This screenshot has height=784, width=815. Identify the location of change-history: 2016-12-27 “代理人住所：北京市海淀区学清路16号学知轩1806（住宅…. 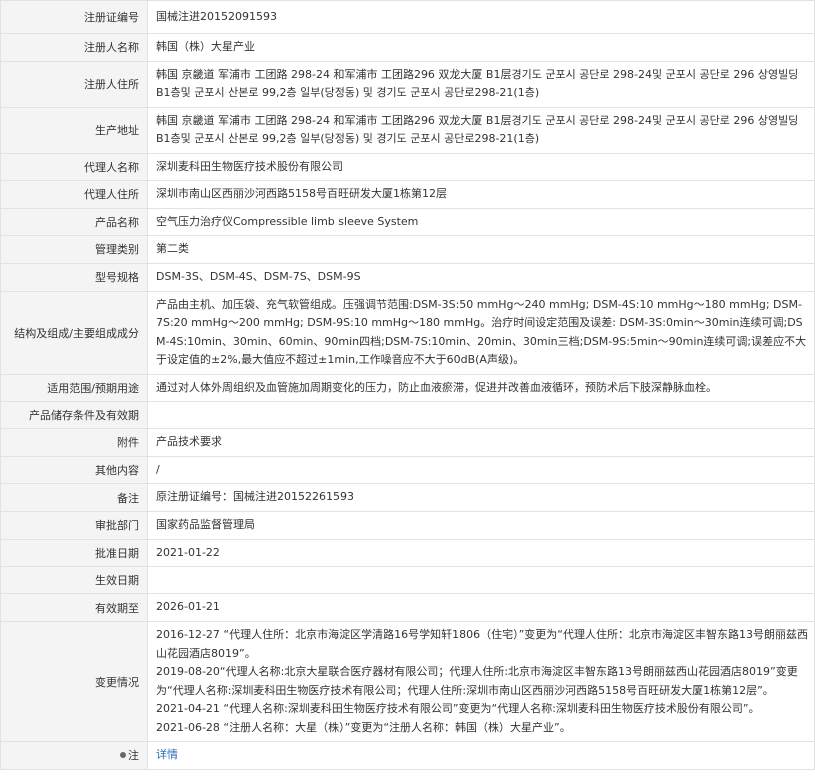
(481, 681).